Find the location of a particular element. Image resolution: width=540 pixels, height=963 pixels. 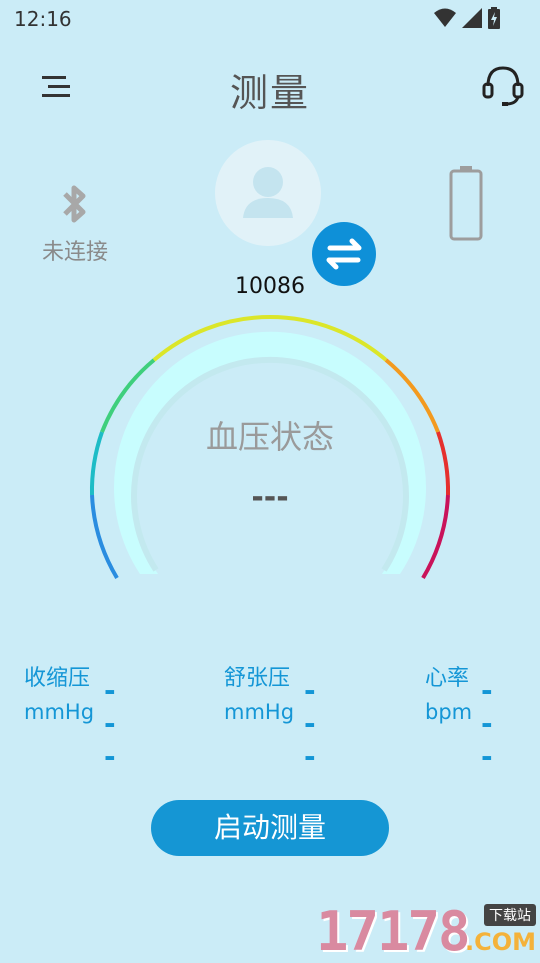

gauge-segment-crimson is located at coordinates (435, 537).